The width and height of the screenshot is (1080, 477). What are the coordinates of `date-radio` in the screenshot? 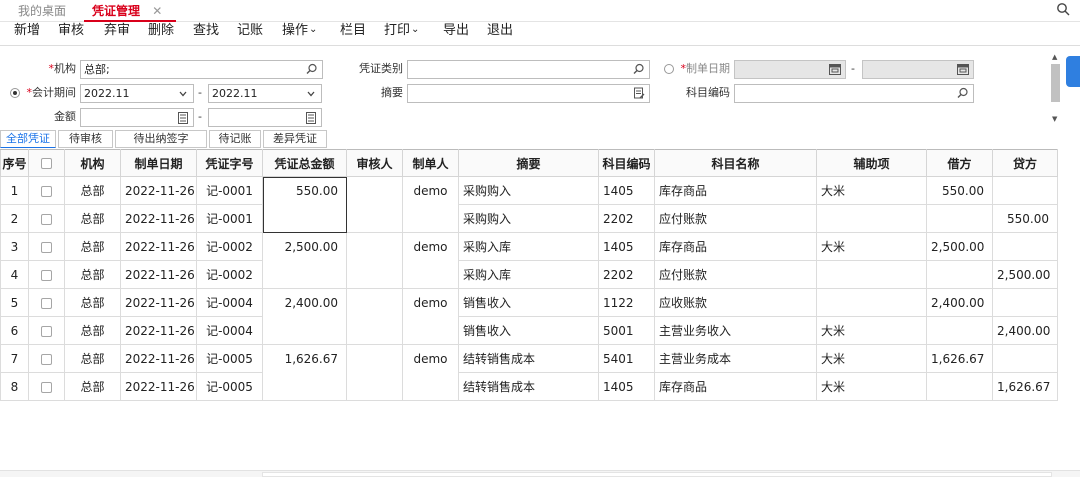 It's located at (669, 69).